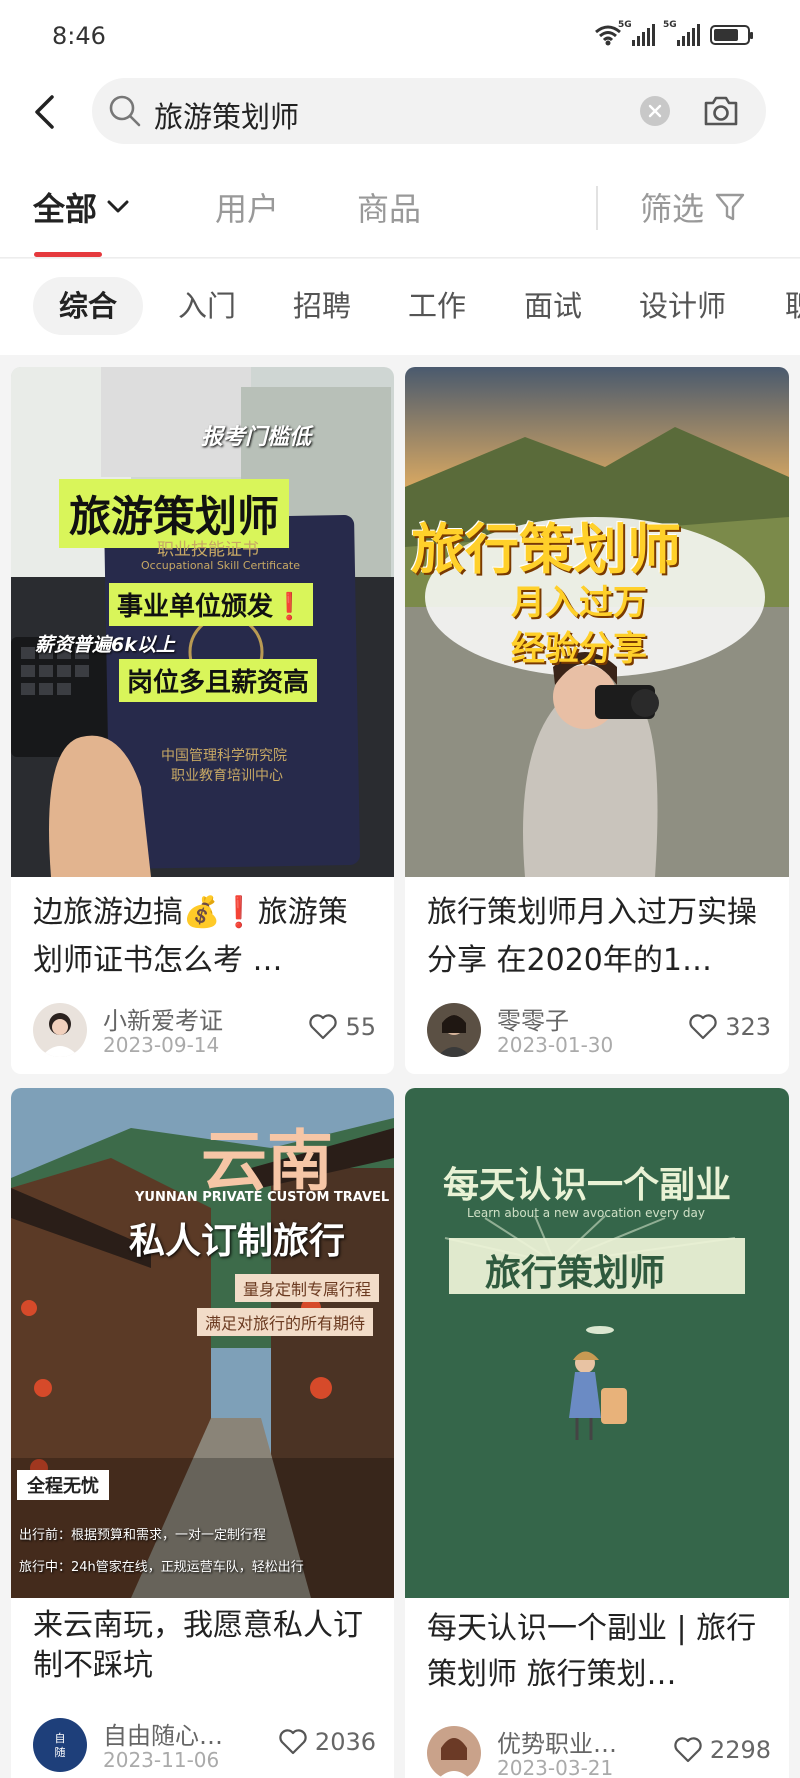  What do you see at coordinates (227, 776) in the screenshot?
I see `cover-text-org2: 职业教育培训中心` at bounding box center [227, 776].